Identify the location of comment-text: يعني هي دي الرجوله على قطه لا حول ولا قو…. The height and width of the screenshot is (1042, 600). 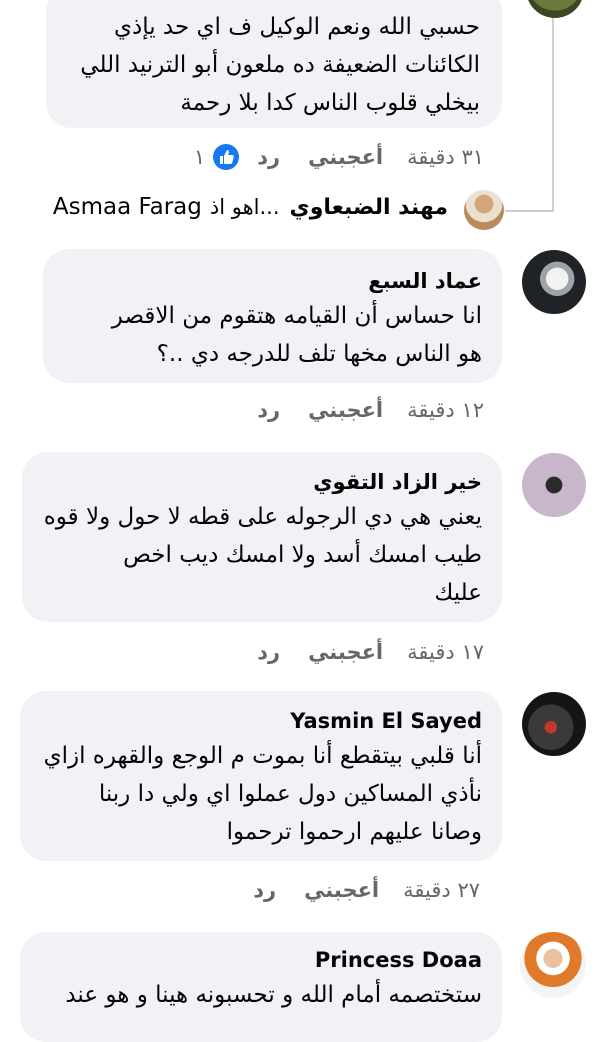
(262, 517).